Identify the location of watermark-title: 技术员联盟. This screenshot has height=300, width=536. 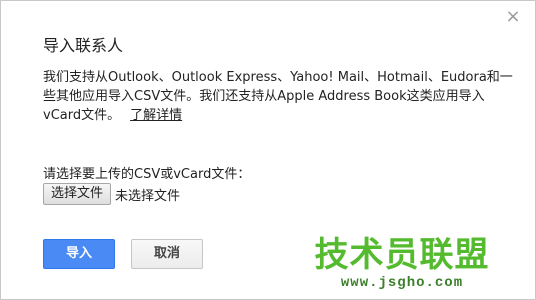
(402, 255).